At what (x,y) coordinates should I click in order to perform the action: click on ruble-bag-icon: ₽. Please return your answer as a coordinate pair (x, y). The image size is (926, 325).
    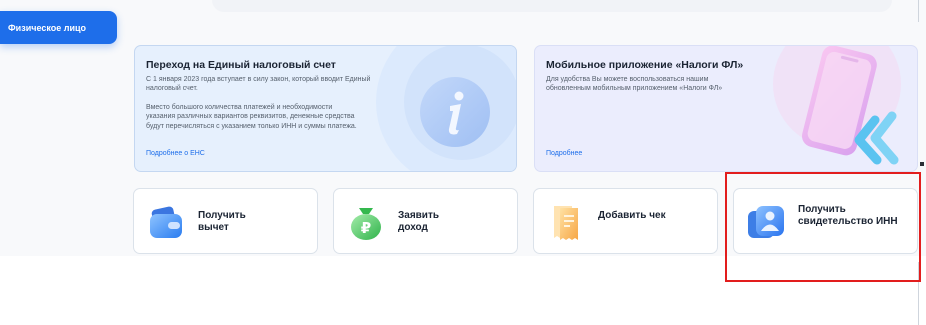
    Looking at the image, I should click on (366, 224).